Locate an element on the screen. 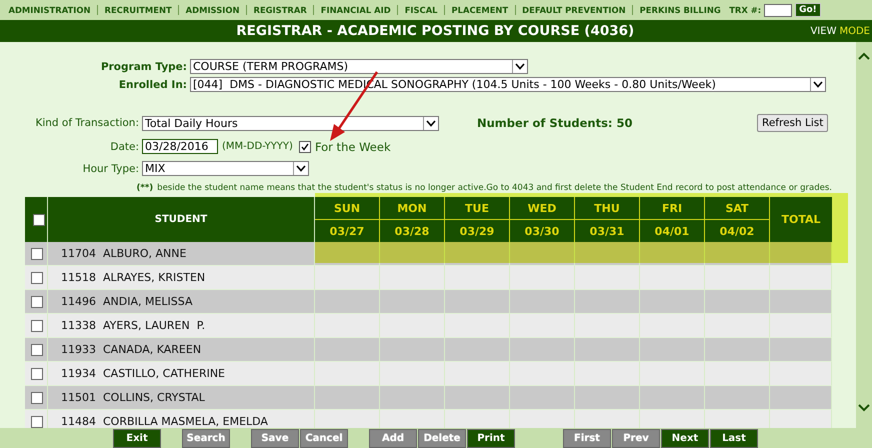 Image resolution: width=872 pixels, height=448 pixels. nav-menu-item: FISCAL is located at coordinates (422, 10).